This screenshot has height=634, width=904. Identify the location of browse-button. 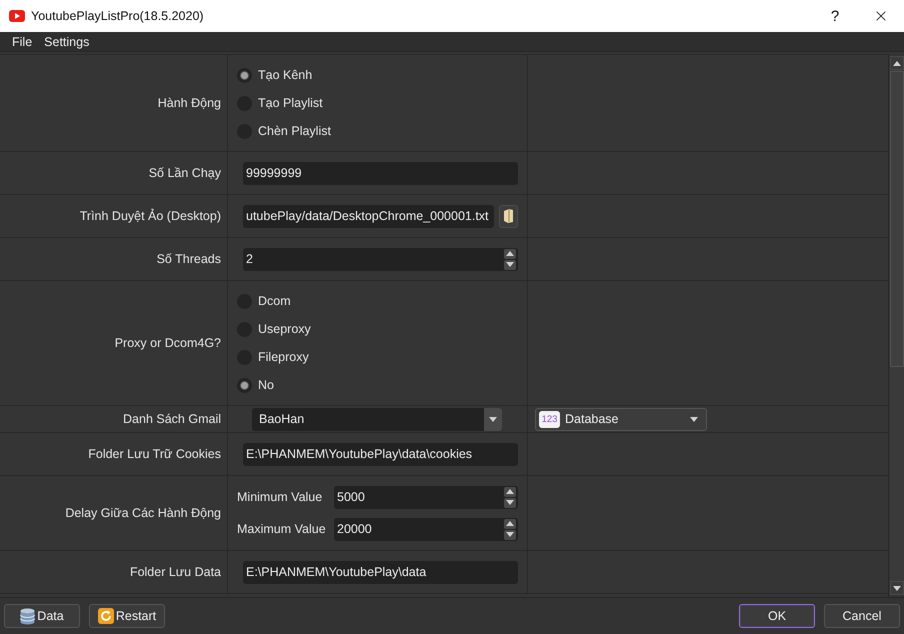
(508, 216).